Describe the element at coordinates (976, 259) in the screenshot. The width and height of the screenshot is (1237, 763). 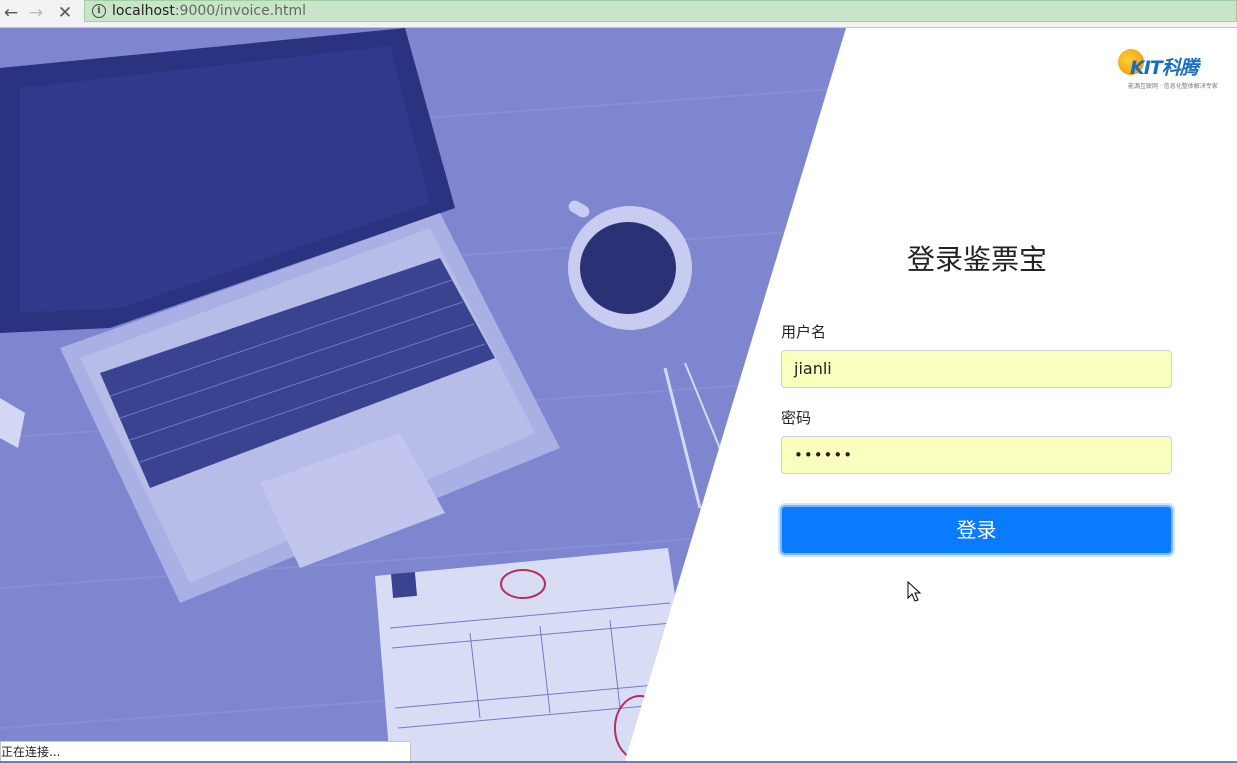
I see `login-title: 登录鉴票宝` at that location.